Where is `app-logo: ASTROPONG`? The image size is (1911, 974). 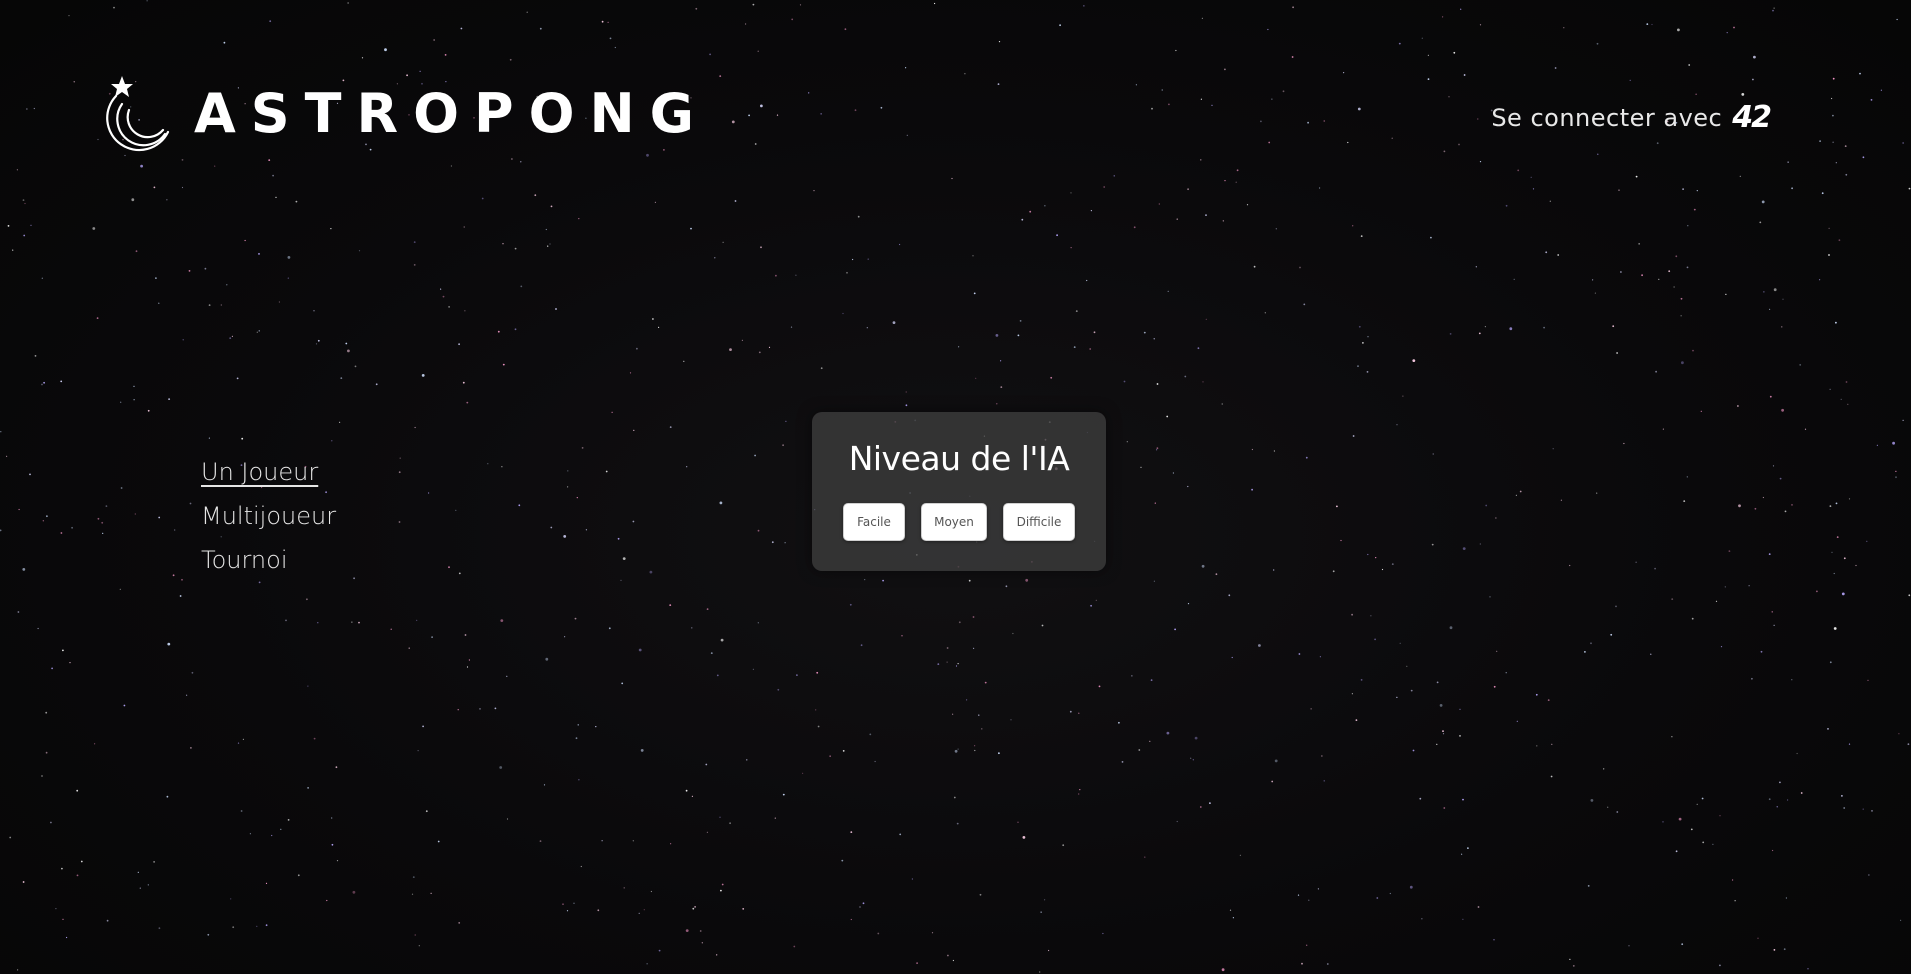 app-logo: ASTROPONG is located at coordinates (405, 114).